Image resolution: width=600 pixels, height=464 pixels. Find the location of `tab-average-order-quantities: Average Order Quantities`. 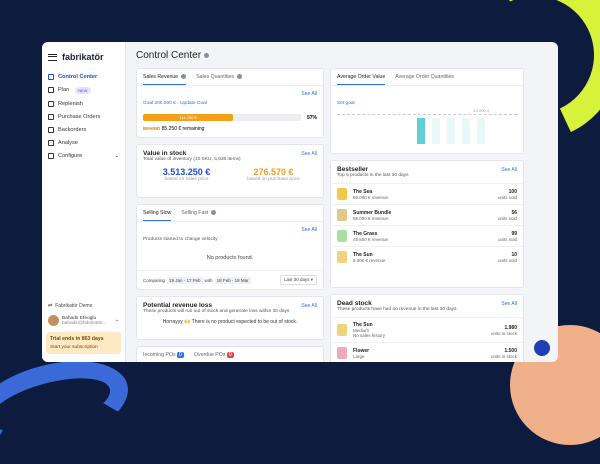

tab-average-order-quantities: Average Order Quantities is located at coordinates (424, 79).